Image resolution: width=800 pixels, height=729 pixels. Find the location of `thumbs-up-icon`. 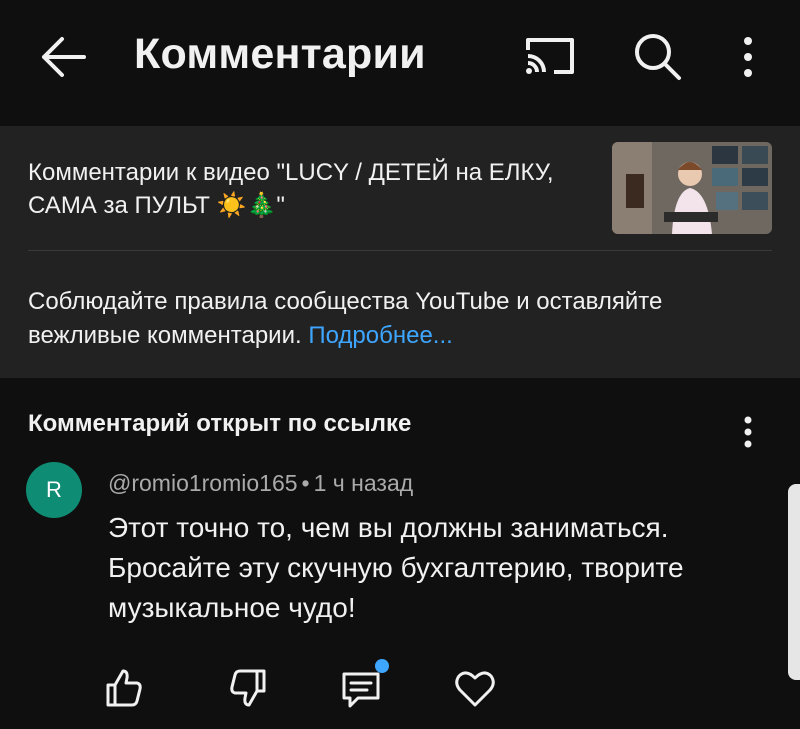

thumbs-up-icon is located at coordinates (123, 688).